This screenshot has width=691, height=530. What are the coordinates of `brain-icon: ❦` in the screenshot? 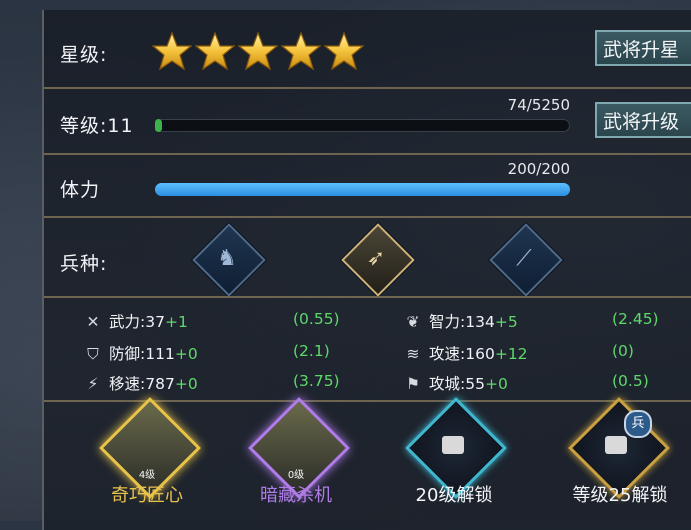 It's located at (413, 322).